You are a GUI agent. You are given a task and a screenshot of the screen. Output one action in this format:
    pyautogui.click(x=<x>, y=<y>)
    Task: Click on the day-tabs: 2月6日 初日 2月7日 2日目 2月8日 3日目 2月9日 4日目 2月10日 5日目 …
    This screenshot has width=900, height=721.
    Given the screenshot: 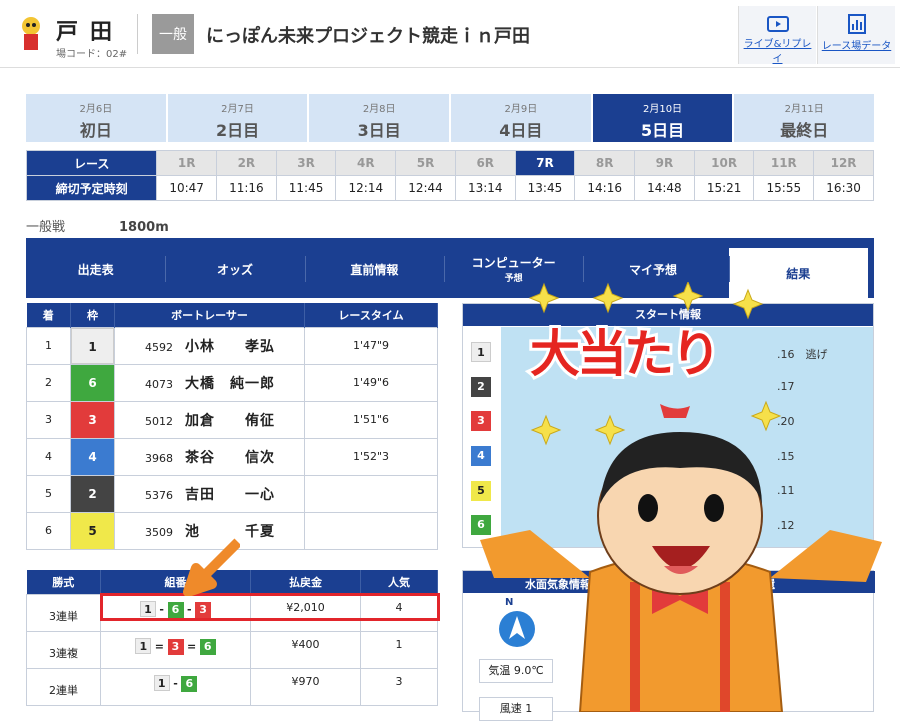 What is the action you would take?
    pyautogui.click(x=450, y=118)
    